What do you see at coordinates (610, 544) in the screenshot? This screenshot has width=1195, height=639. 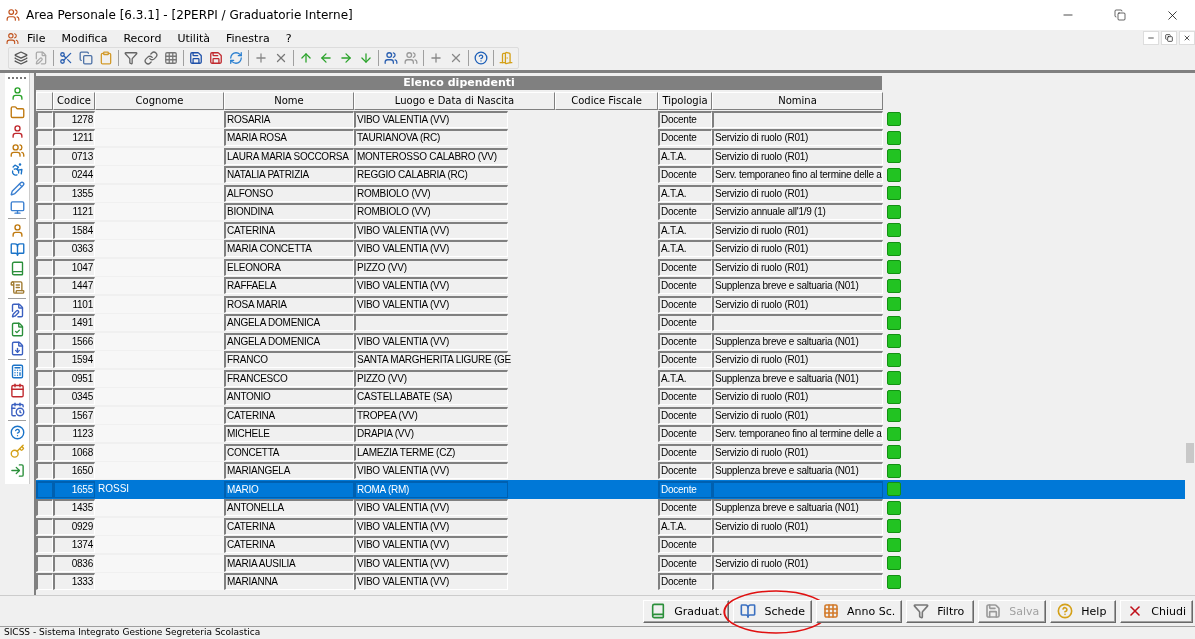 I see `table-row: 1374 CATERINA VIBO VALENTIA (VV) Docente` at bounding box center [610, 544].